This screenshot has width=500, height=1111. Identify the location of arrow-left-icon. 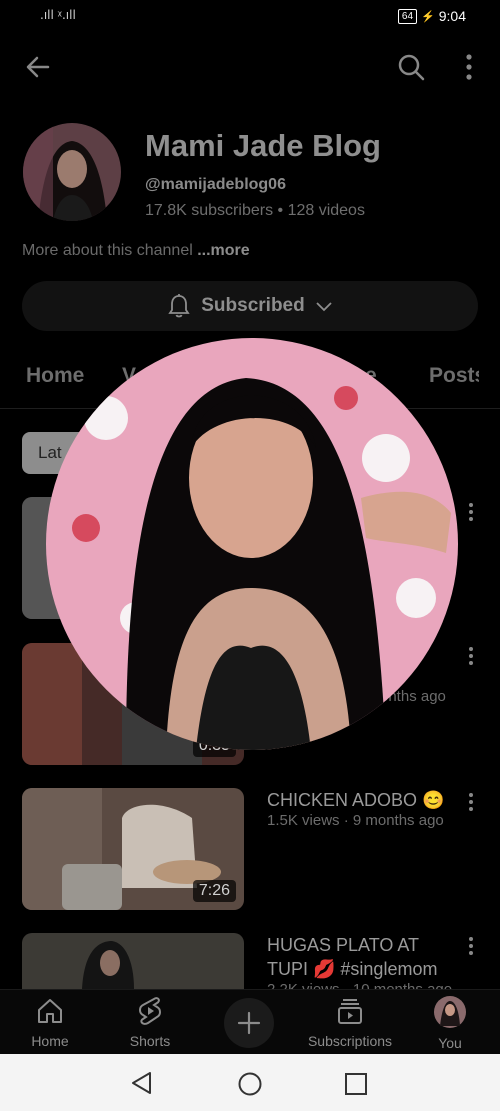
(38, 67).